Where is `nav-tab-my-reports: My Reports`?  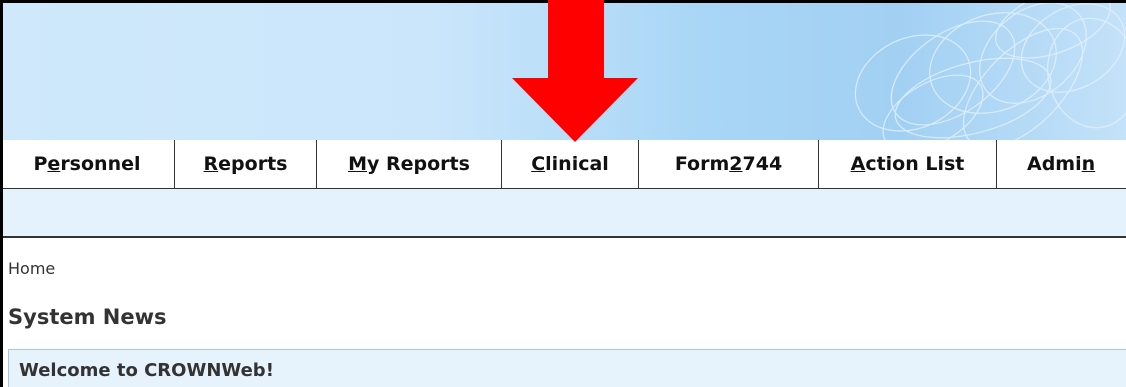
nav-tab-my-reports: My Reports is located at coordinates (409, 164).